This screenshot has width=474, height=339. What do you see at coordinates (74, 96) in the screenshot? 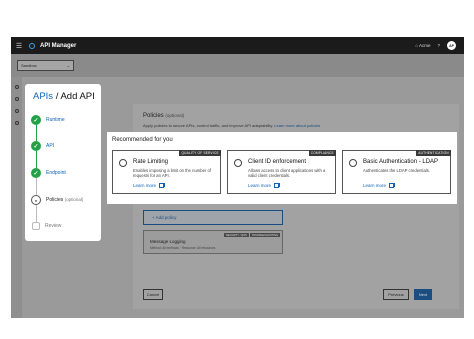
I see `wizard-title-text: / Add API` at bounding box center [74, 96].